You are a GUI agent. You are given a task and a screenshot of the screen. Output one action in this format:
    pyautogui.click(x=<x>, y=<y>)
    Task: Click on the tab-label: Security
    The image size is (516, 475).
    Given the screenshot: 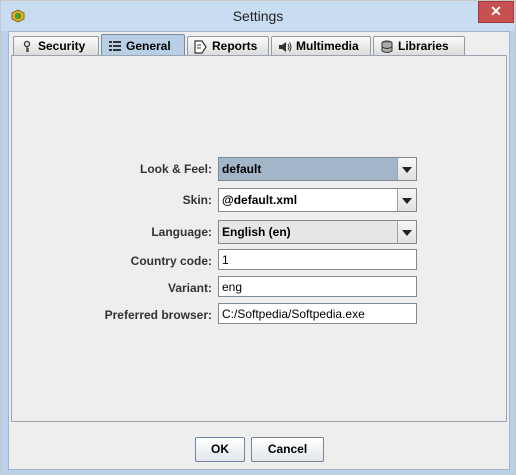 What is the action you would take?
    pyautogui.click(x=62, y=46)
    